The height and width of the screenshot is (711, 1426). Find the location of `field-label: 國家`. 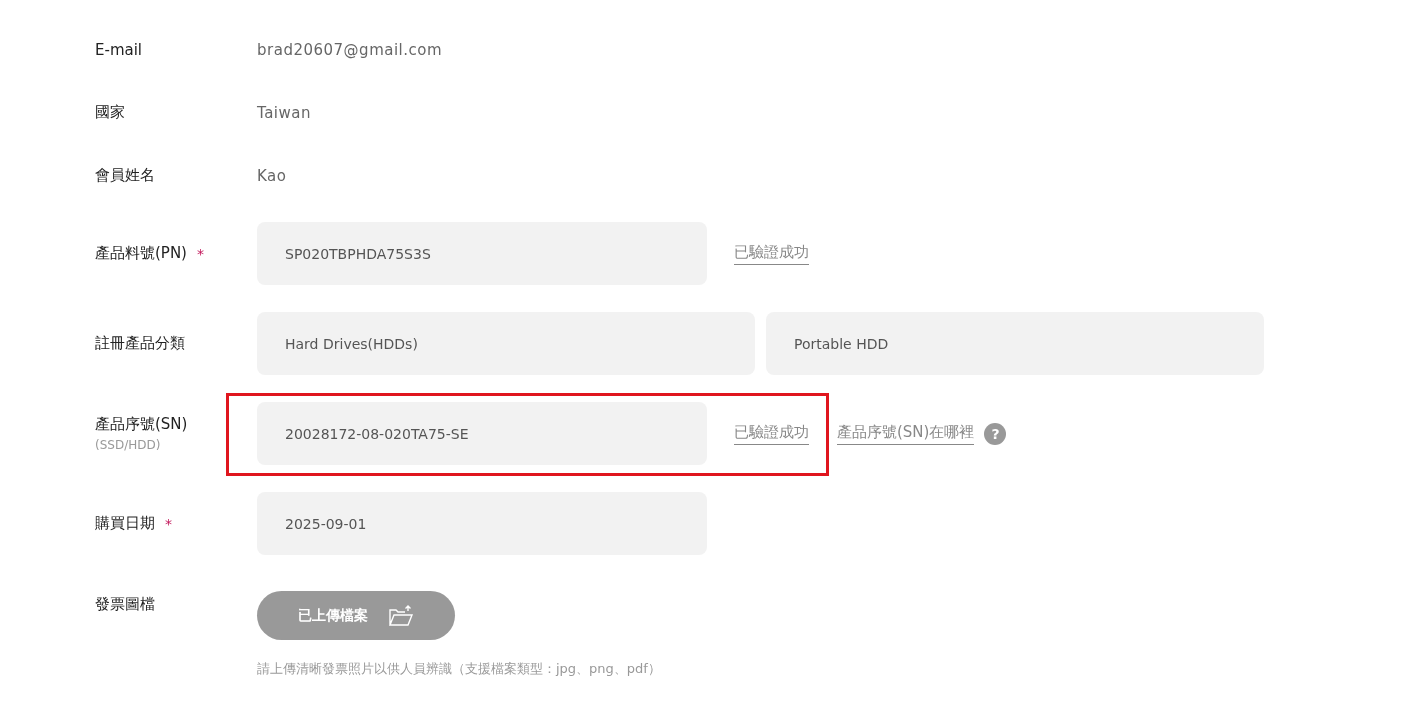

field-label: 國家 is located at coordinates (110, 112).